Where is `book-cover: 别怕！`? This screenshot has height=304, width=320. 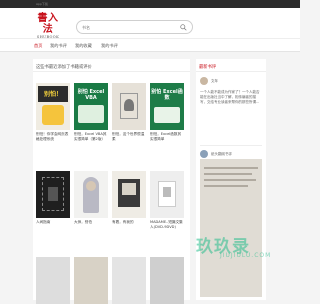 book-cover: 别怕！ is located at coordinates (53, 106).